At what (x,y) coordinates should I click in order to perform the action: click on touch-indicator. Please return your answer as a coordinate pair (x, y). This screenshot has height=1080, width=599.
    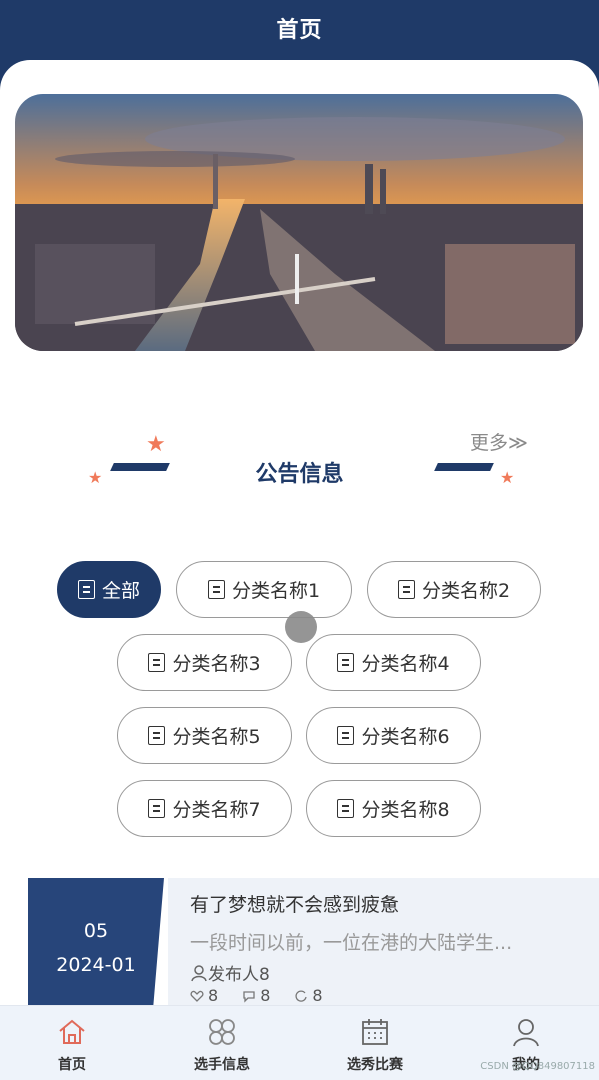
    Looking at the image, I should click on (301, 627).